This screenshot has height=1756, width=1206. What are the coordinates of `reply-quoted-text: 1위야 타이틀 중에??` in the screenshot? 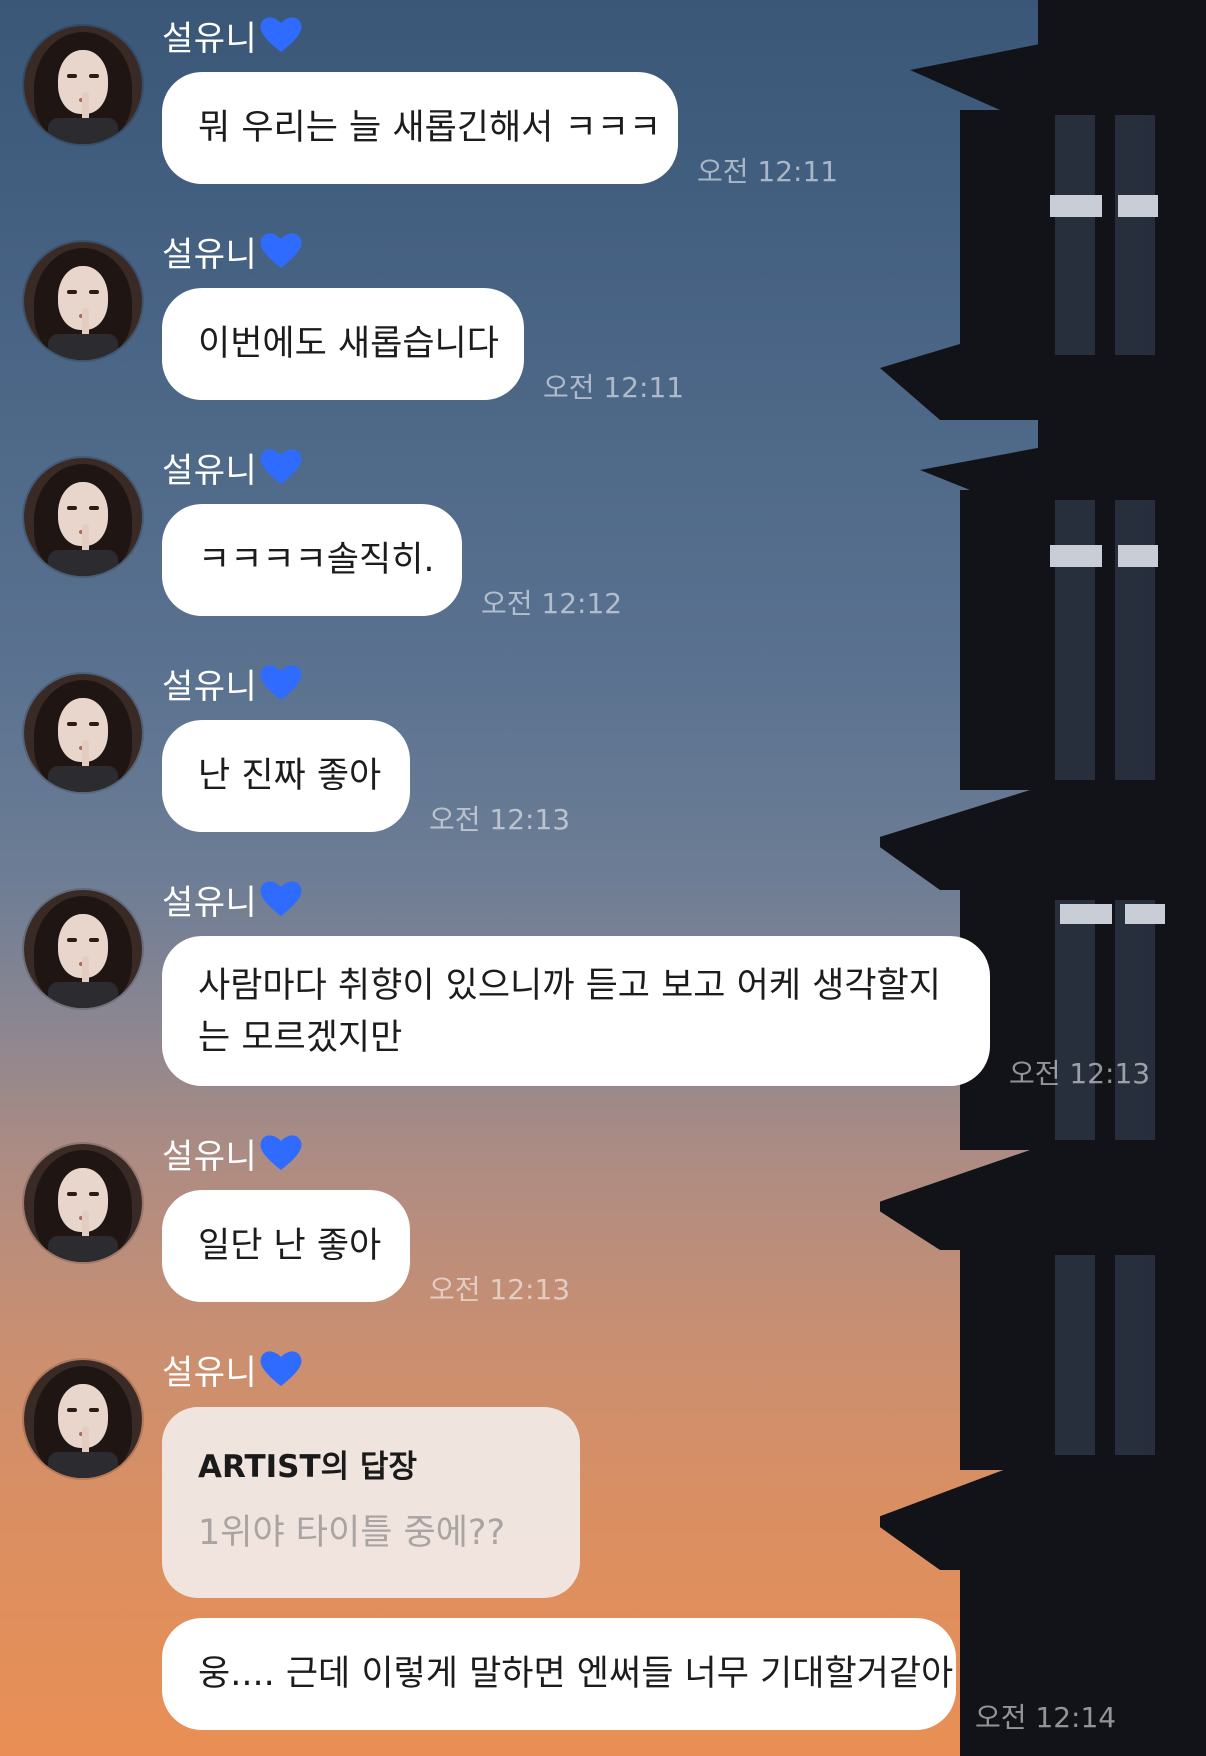 It's located at (352, 1533).